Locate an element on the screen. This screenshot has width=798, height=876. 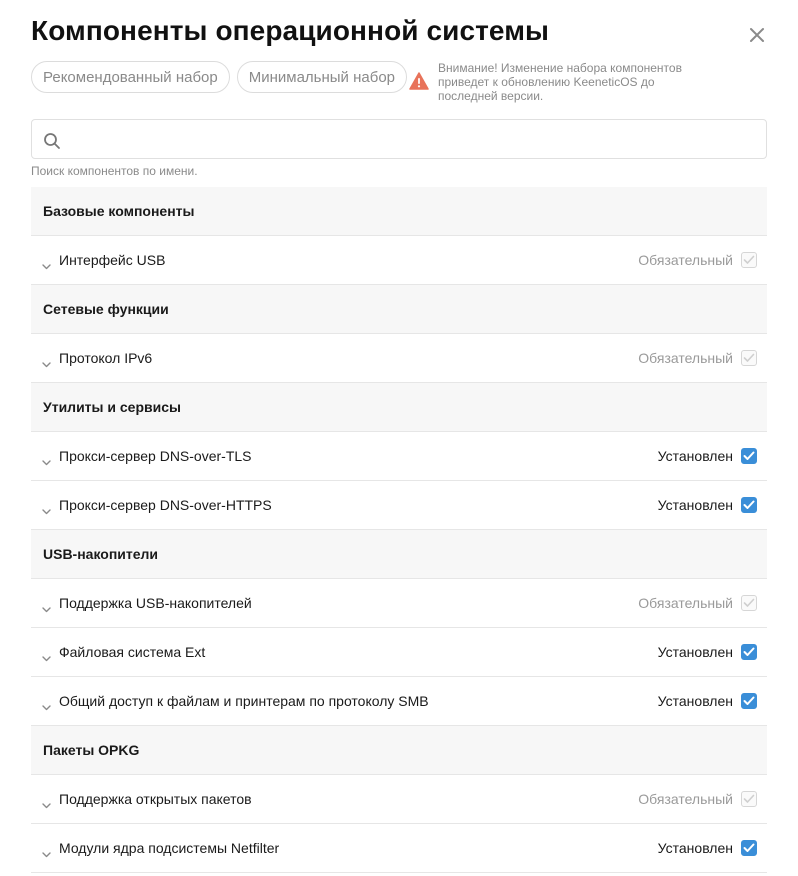
component-row: Интерфейс USB Обязательный is located at coordinates (399, 260).